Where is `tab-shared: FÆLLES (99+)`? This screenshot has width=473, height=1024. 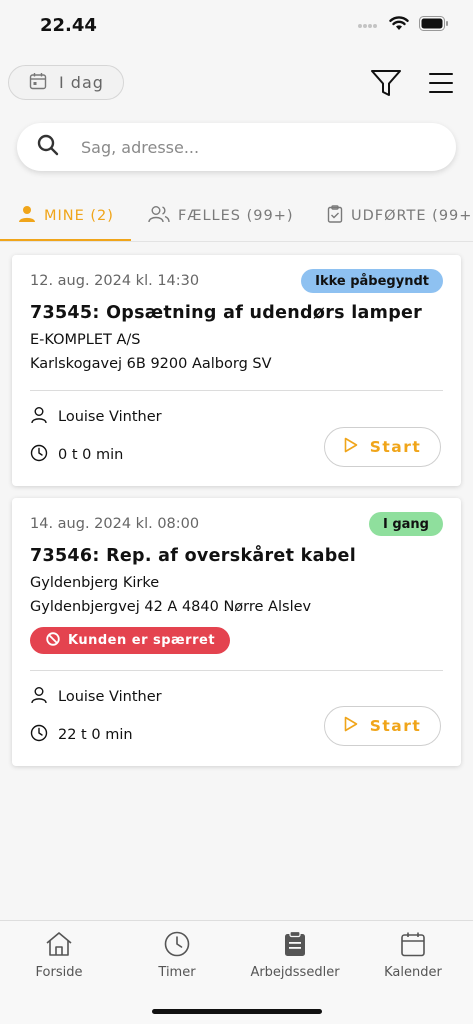
tab-shared: FÆLLES (99+) is located at coordinates (221, 215).